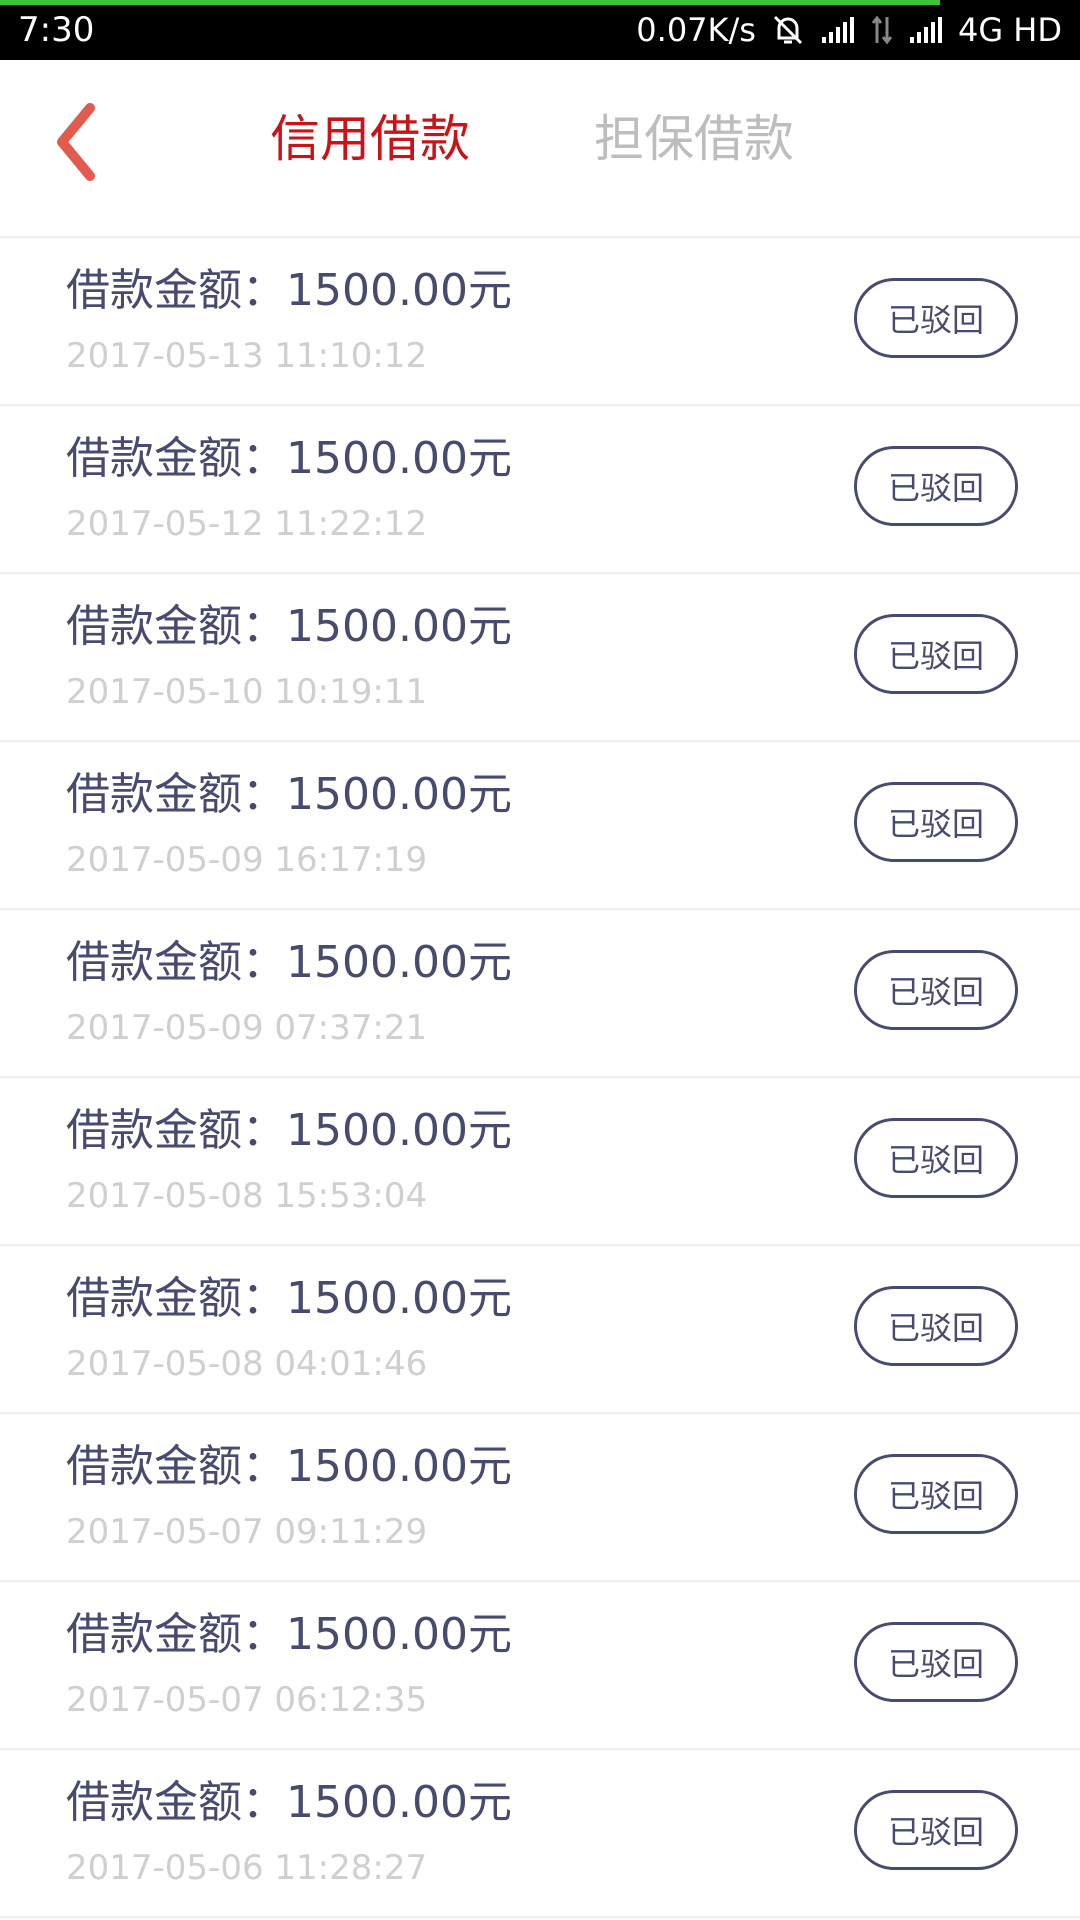 This screenshot has height=1920, width=1080. What do you see at coordinates (247, 356) in the screenshot?
I see `loan-time: 2017-05-13 11:10:12` at bounding box center [247, 356].